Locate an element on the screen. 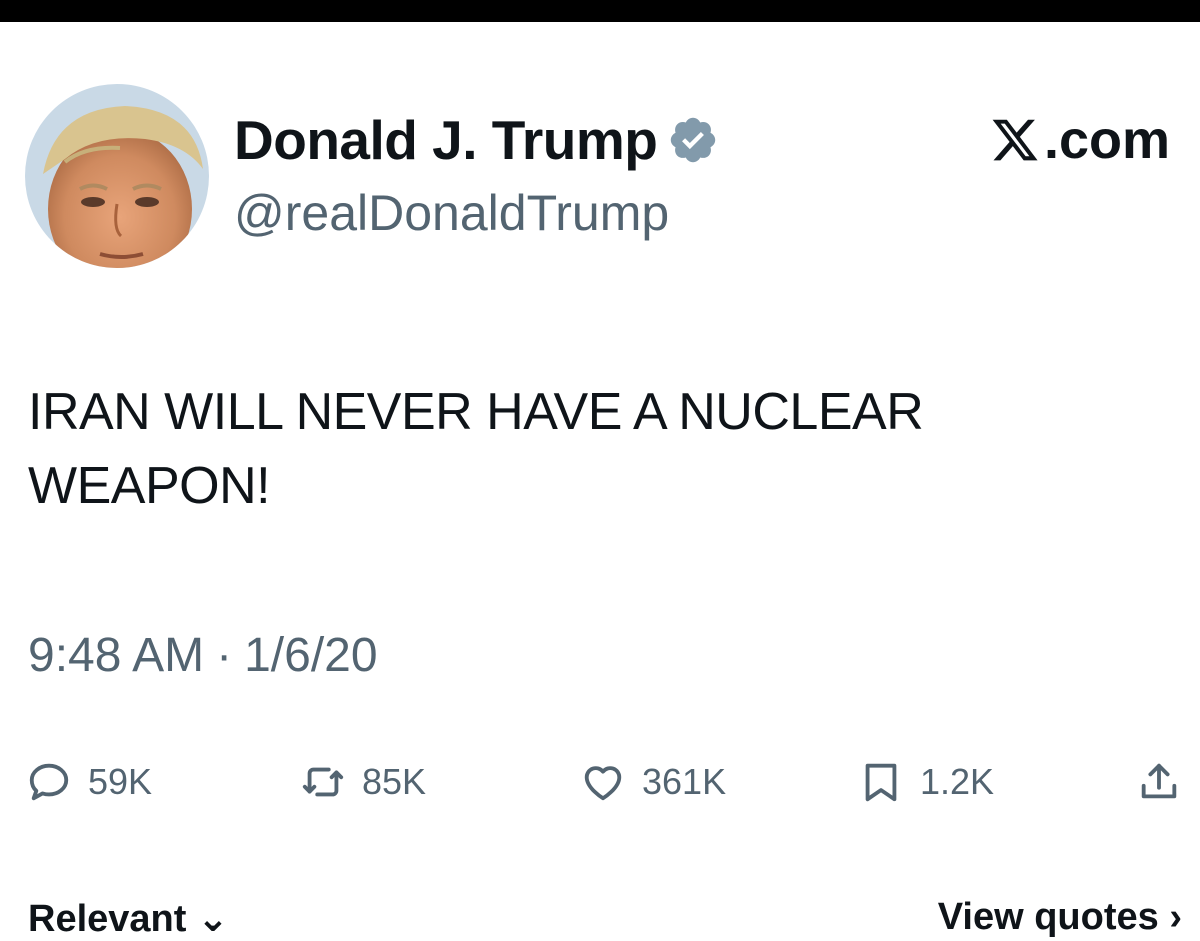 The width and height of the screenshot is (1200, 941). sort-replies-dropdown: Relevant ⌄ is located at coordinates (128, 918).